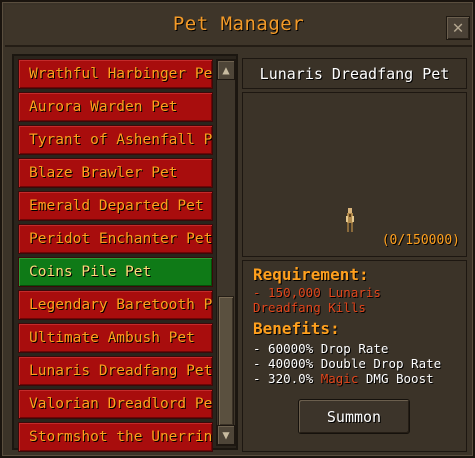 The width and height of the screenshot is (475, 458). I want to click on close-button: ✕, so click(458, 28).